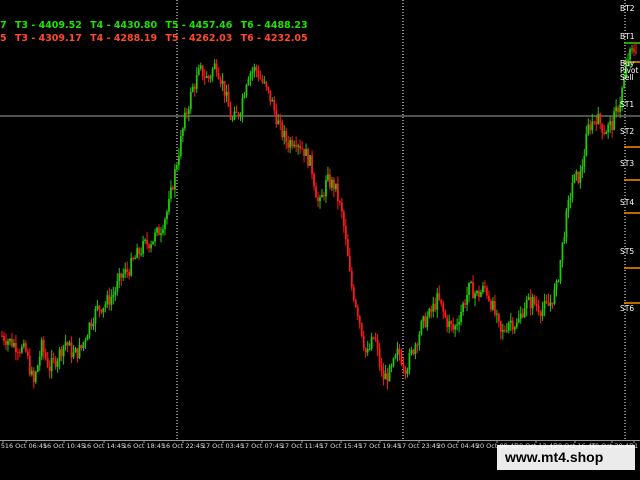 The width and height of the screenshot is (640, 480). Describe the element at coordinates (458, 446) in the screenshot. I see `x-tick-label: 20 Oct 04:45` at that location.